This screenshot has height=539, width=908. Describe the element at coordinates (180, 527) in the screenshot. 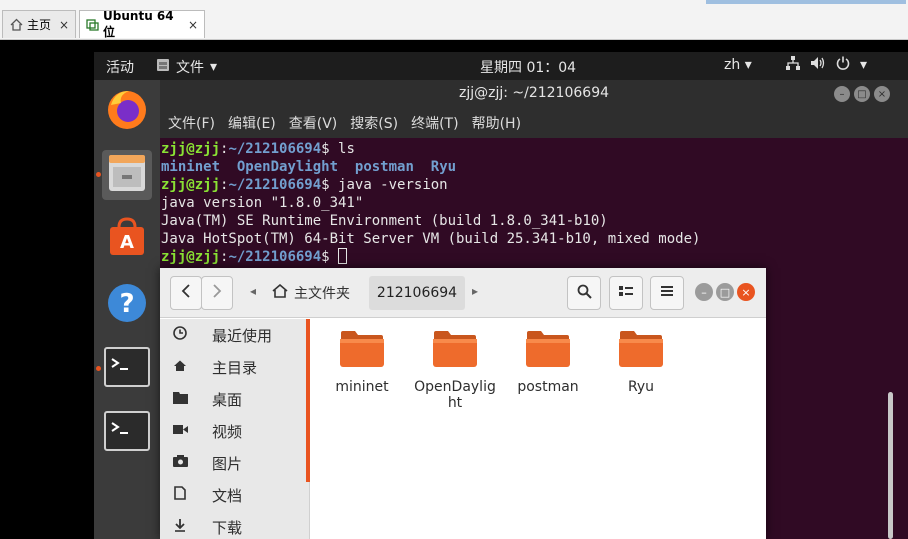

I see `download-icon` at that location.